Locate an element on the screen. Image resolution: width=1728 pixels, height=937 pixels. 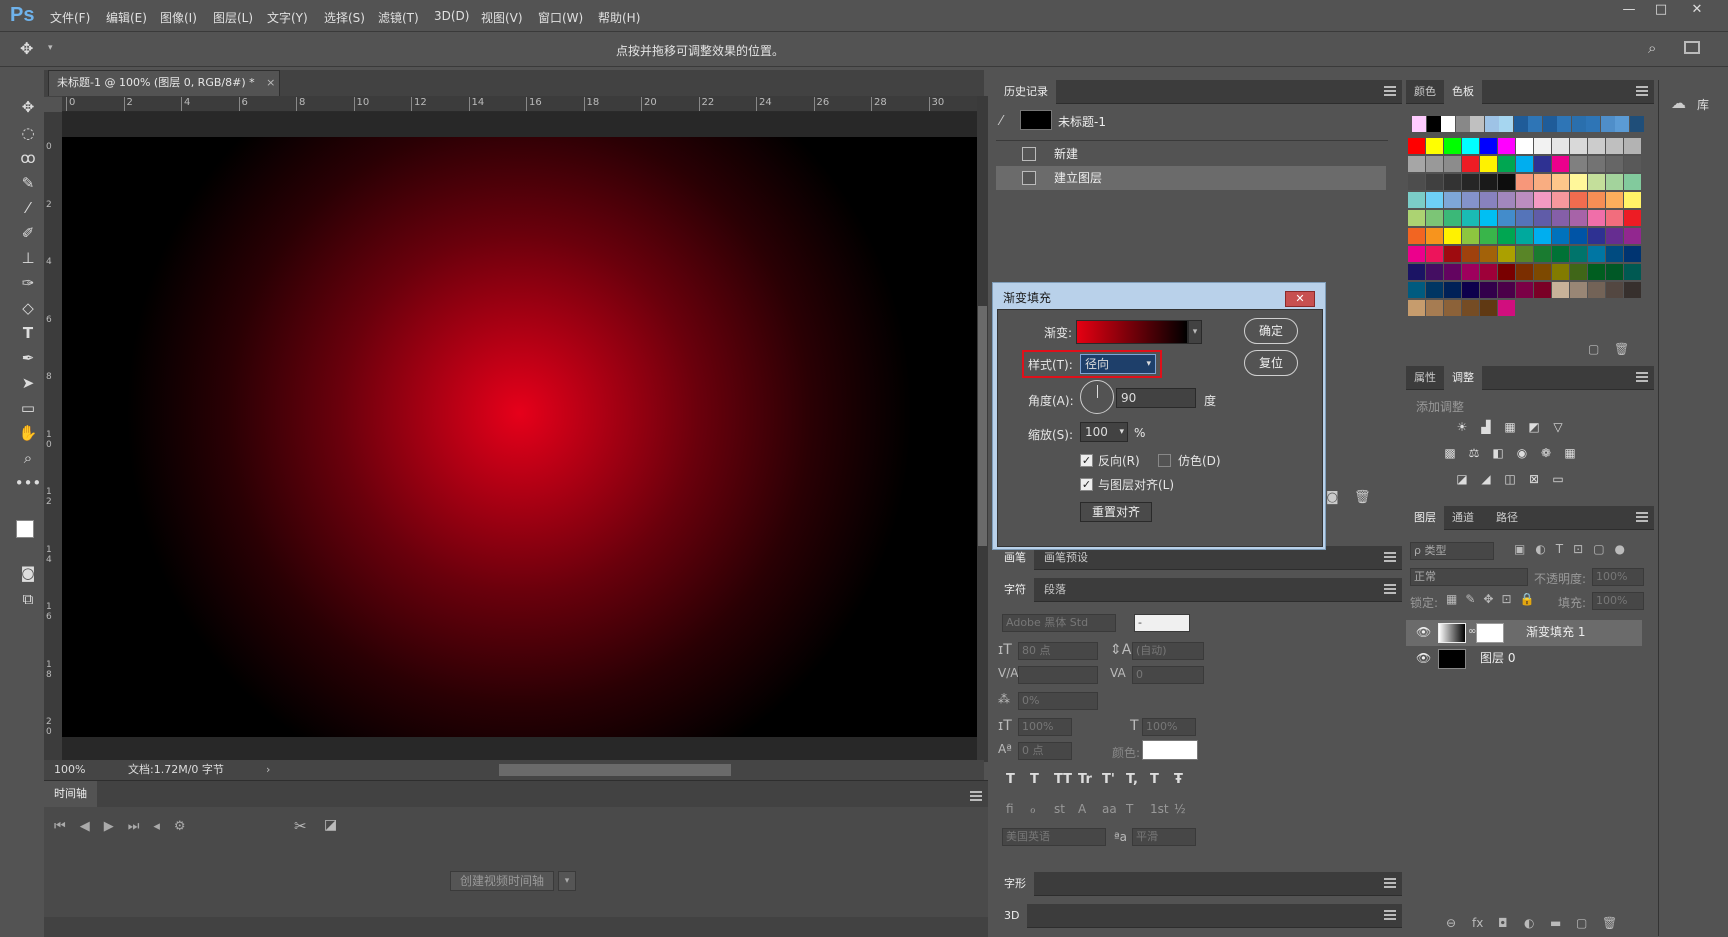
menu-item: 视图(V) is located at coordinates (502, 17).